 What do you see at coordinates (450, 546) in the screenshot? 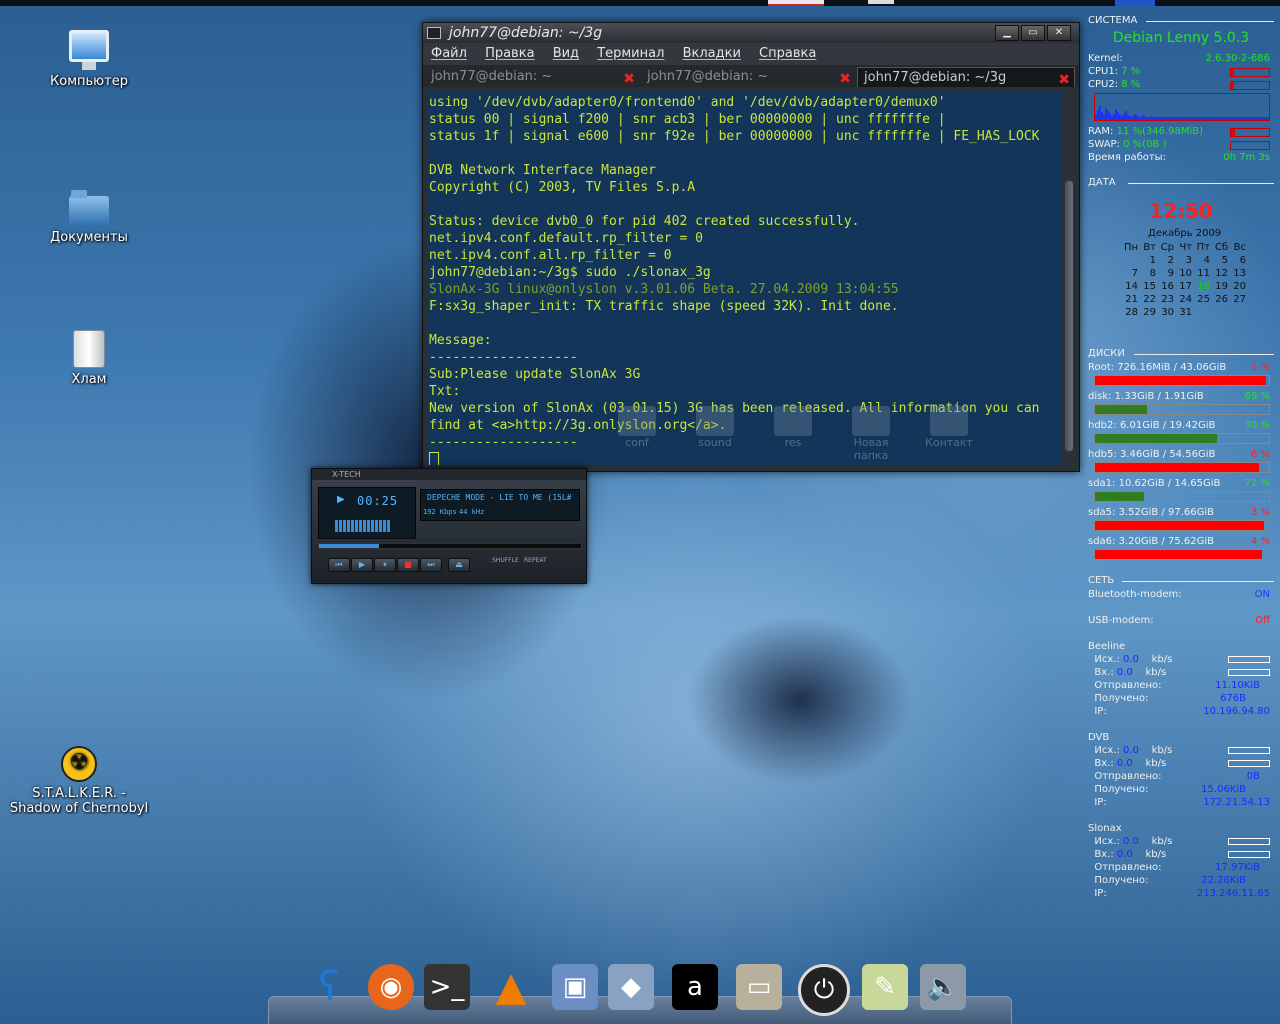
I see `seek-bar` at bounding box center [450, 546].